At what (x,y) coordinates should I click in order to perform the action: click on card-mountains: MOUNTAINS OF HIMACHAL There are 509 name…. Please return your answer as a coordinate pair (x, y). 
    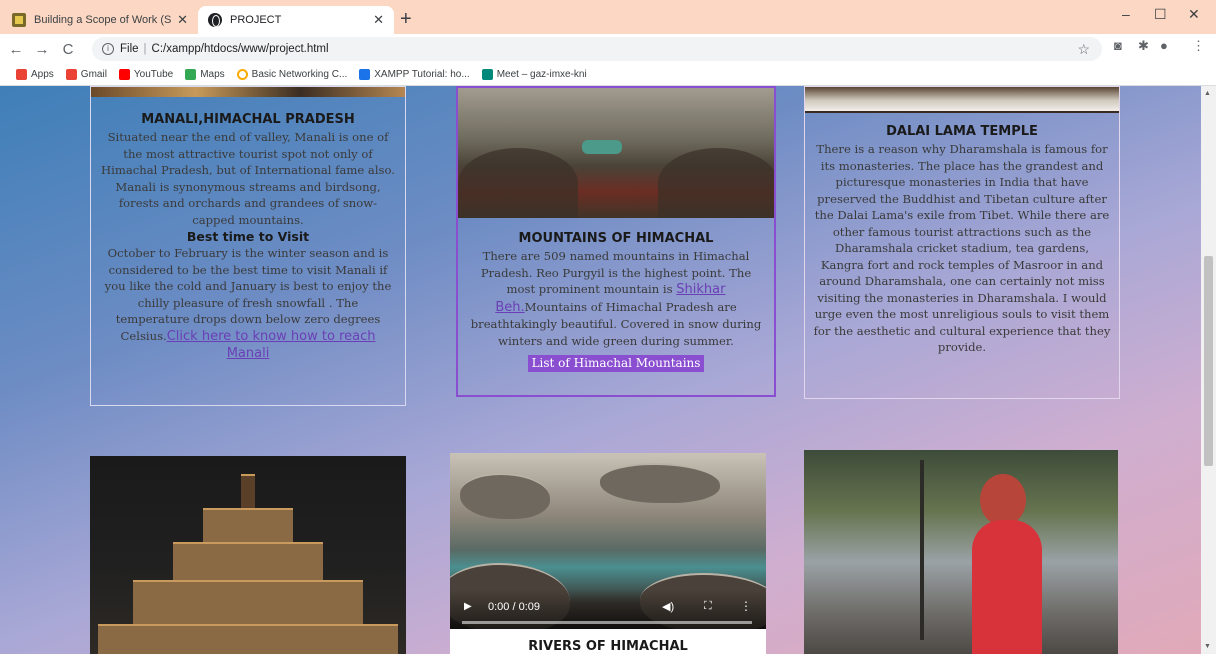
    Looking at the image, I should click on (616, 241).